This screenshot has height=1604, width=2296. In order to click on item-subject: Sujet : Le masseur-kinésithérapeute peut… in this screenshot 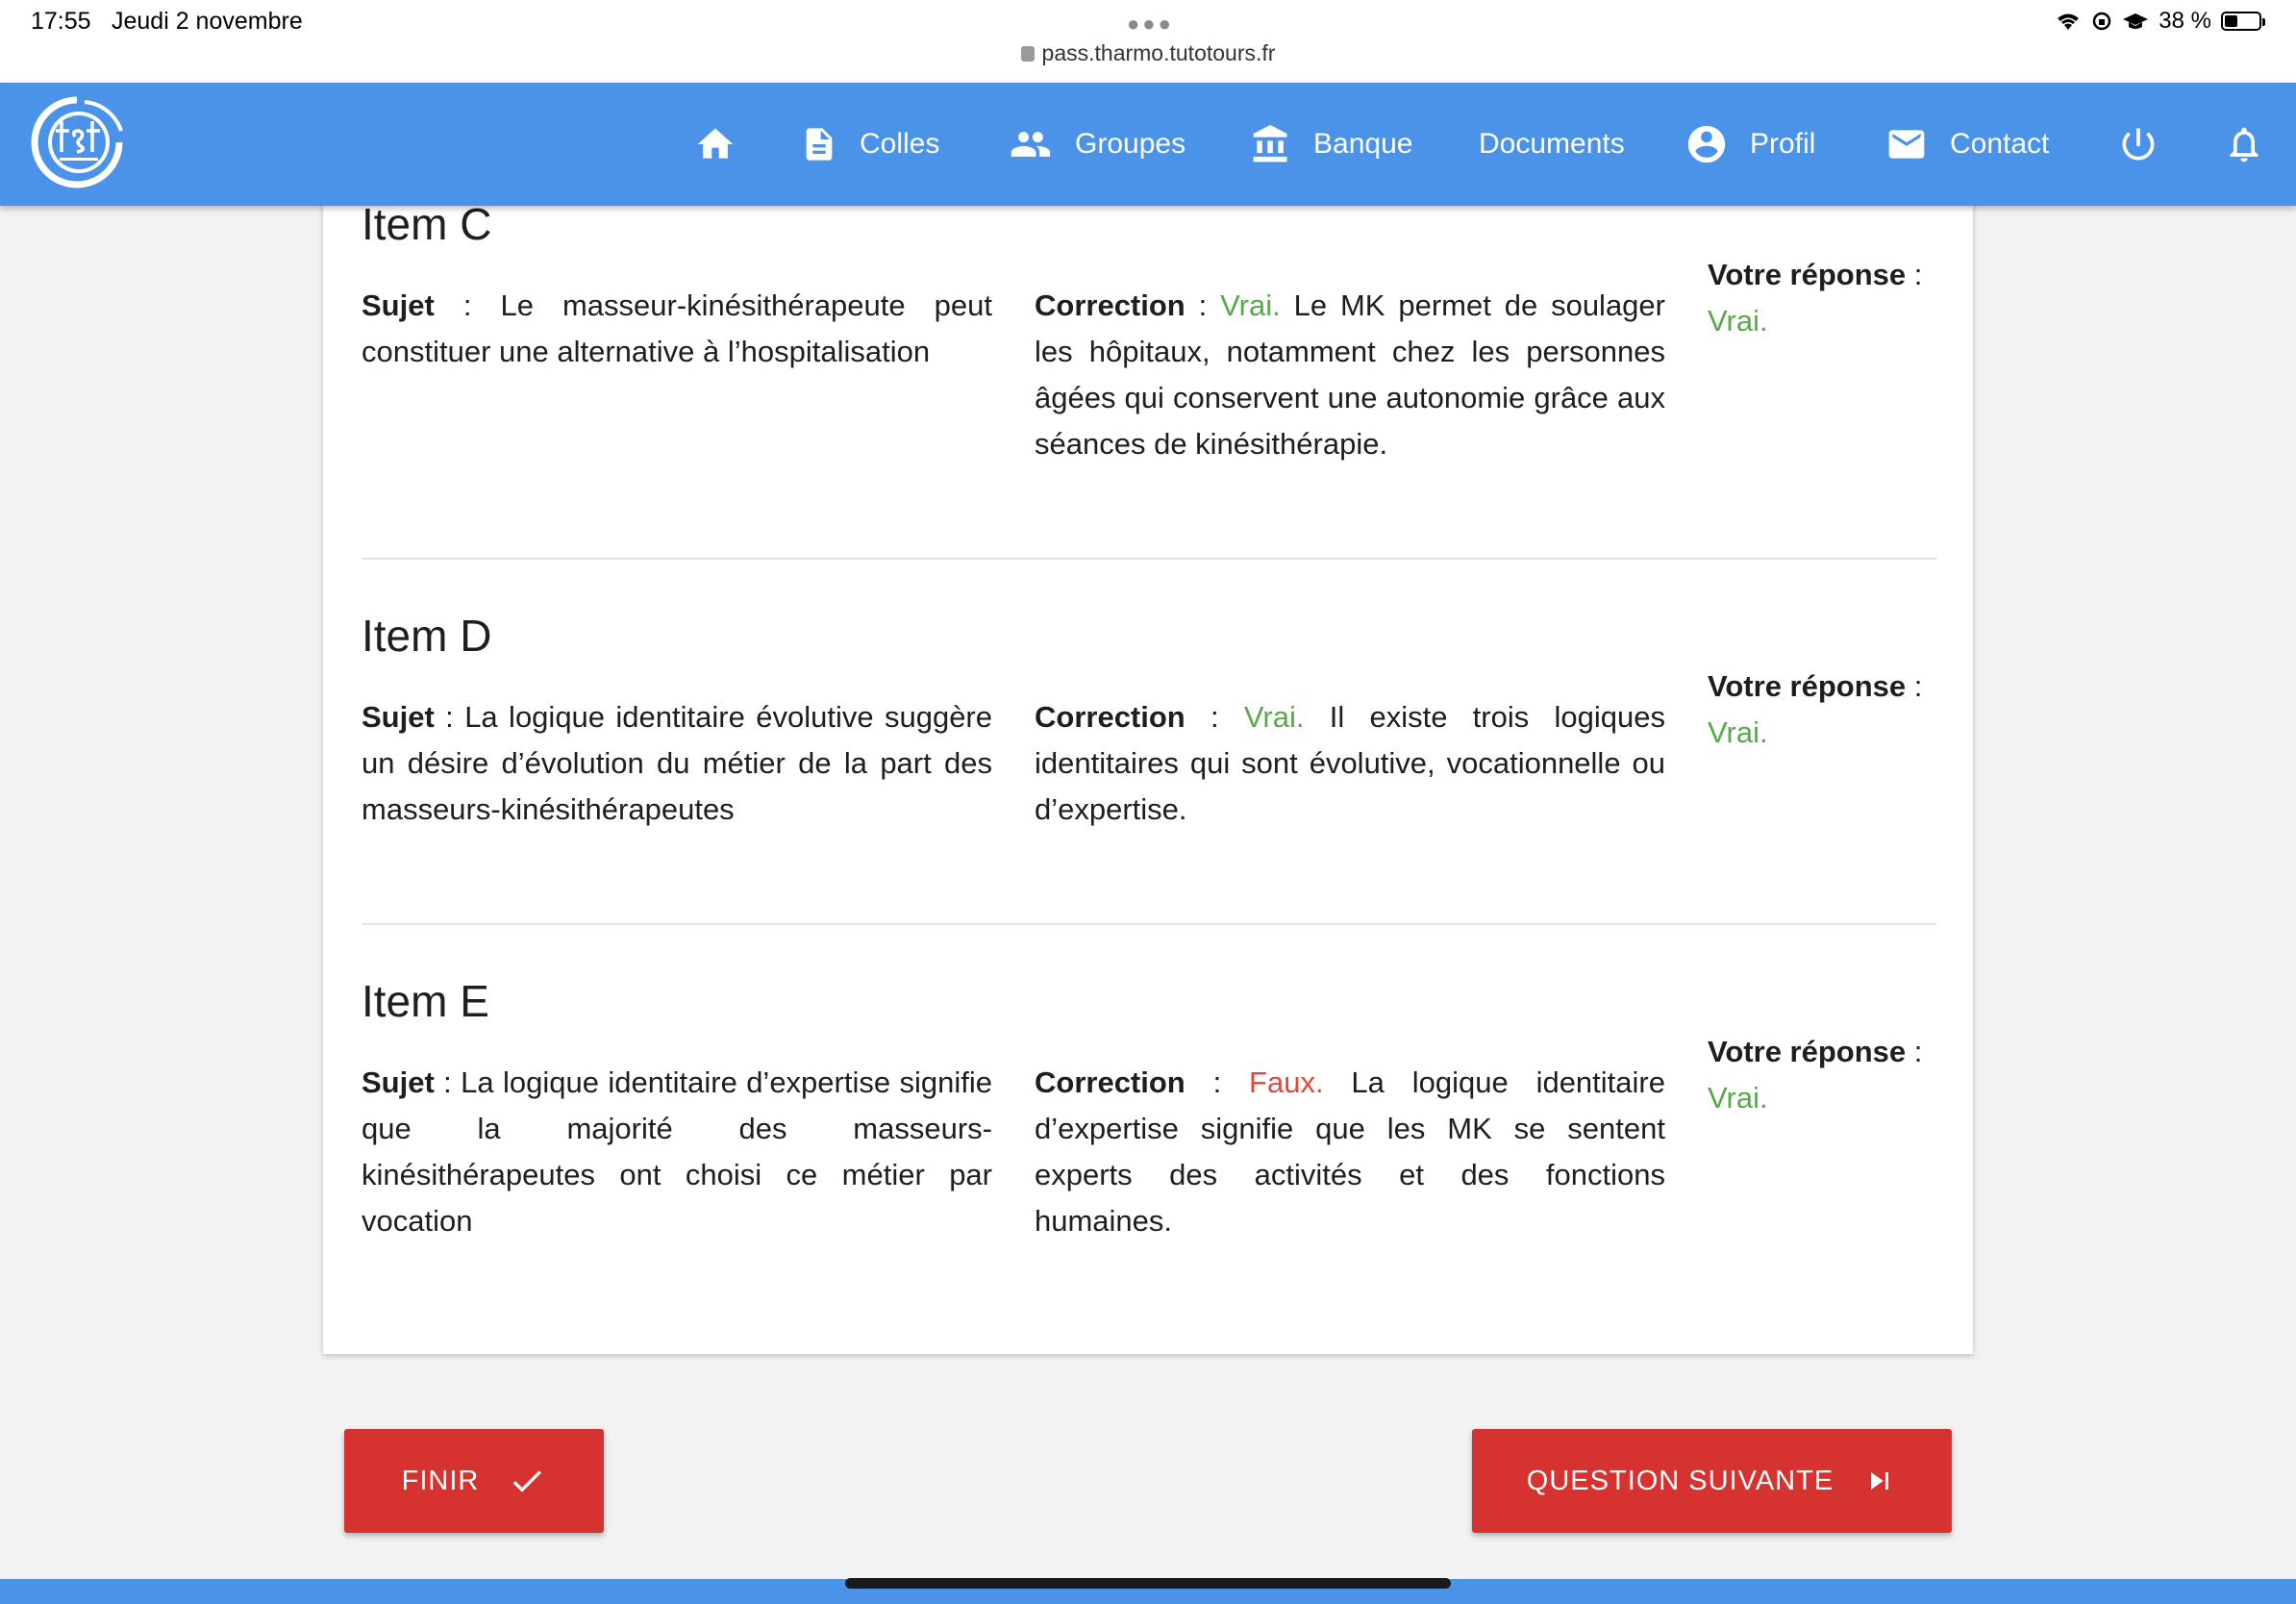, I will do `click(677, 328)`.